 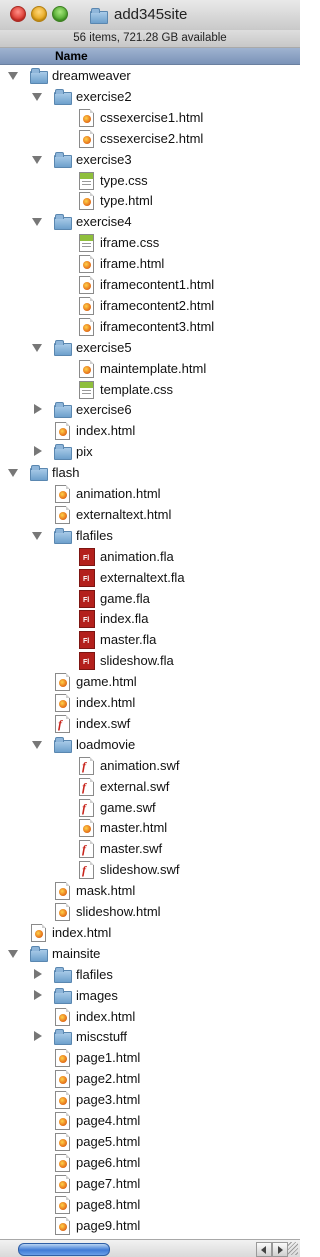 I want to click on folder-row: exercise2, so click(x=150, y=96).